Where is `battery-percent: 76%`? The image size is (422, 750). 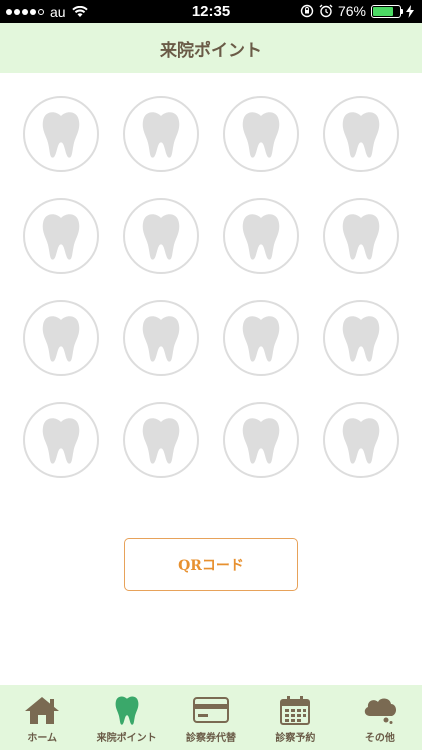
battery-percent: 76% is located at coordinates (351, 11).